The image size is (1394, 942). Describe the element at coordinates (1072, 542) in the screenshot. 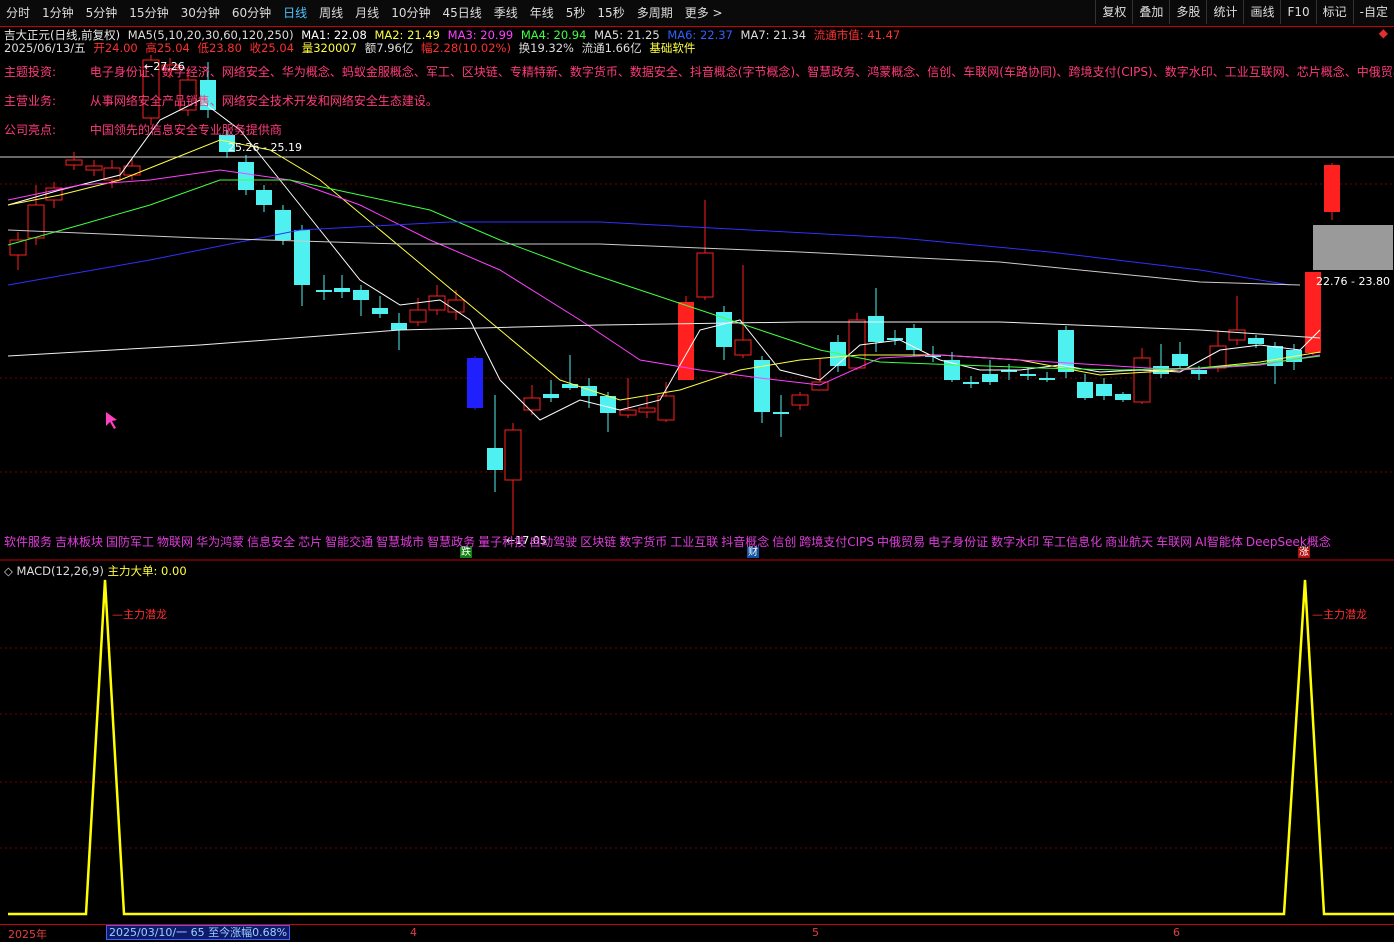

I see `concept-tag-21: 军工信息化` at that location.